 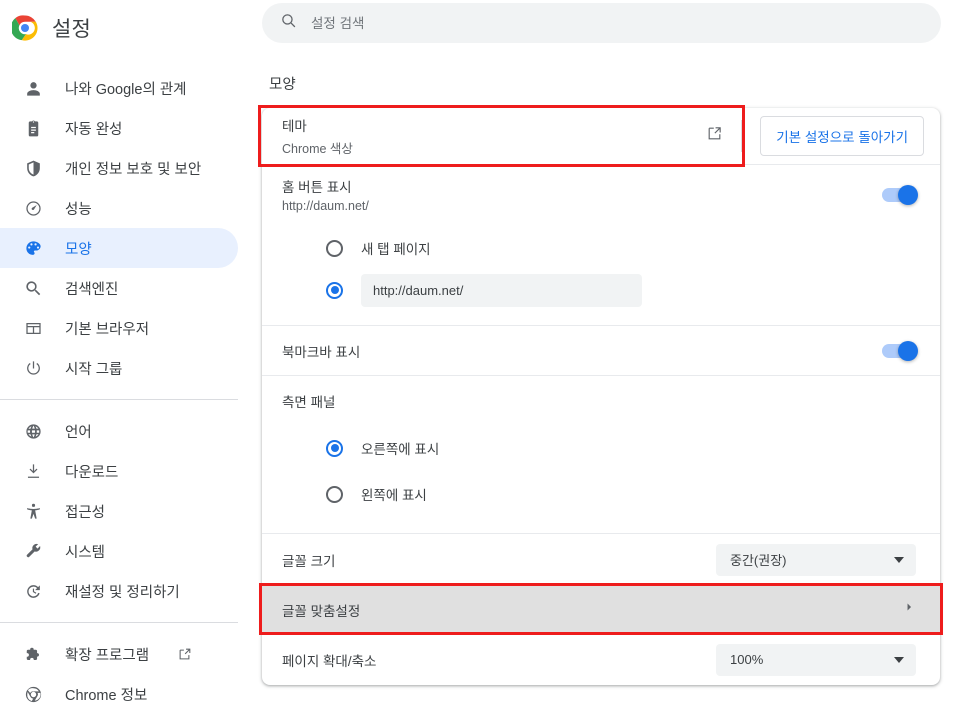 What do you see at coordinates (33, 208) in the screenshot?
I see `speedometer-icon` at bounding box center [33, 208].